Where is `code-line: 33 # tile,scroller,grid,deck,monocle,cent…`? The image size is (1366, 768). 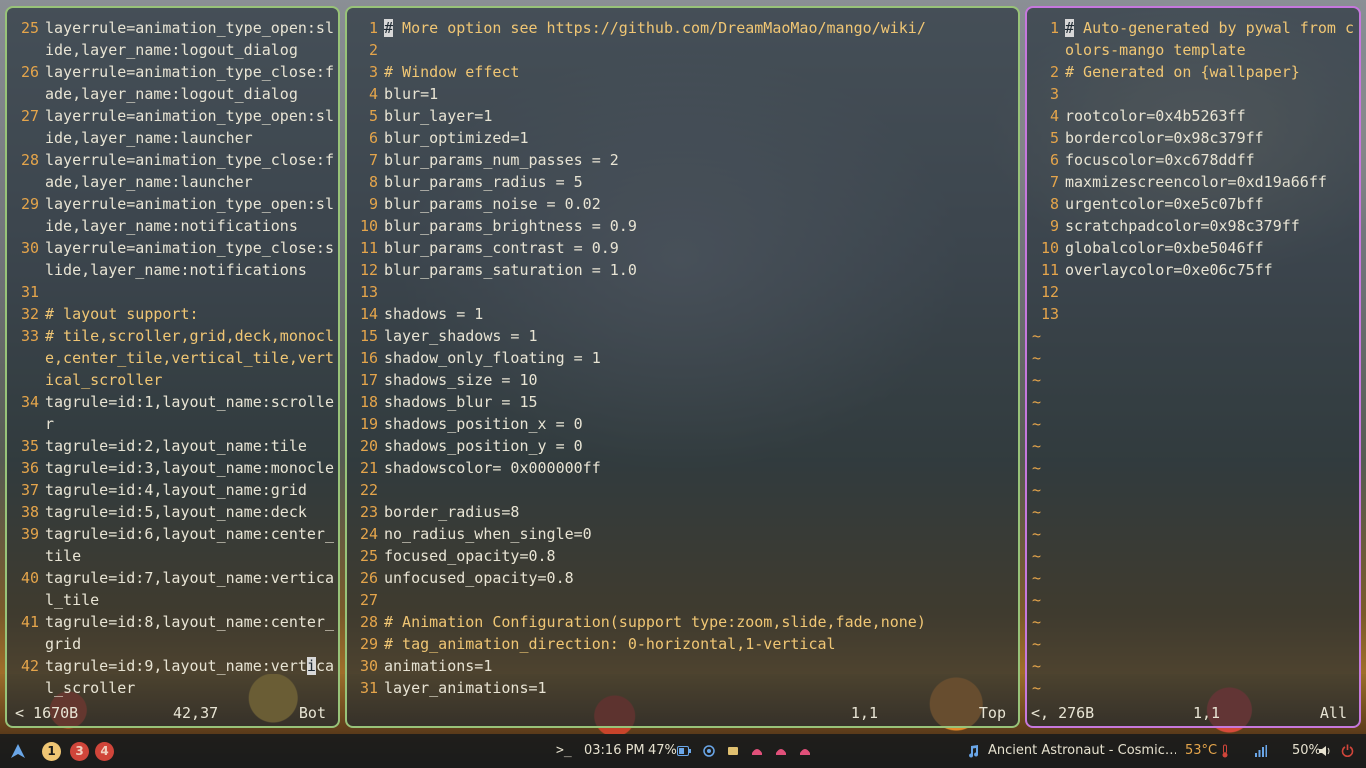 code-line: 33 # tile,scroller,grid,deck,monocle,cent… is located at coordinates (172, 358).